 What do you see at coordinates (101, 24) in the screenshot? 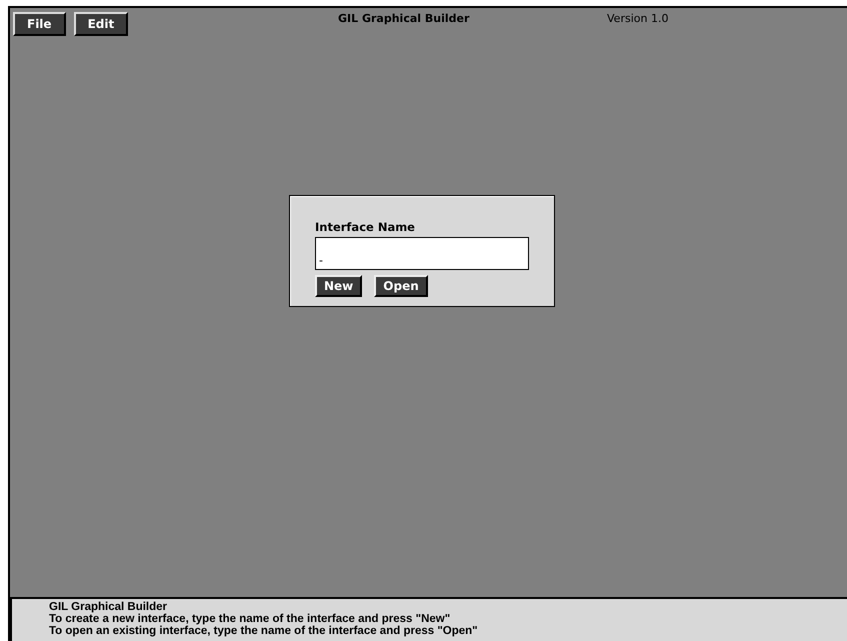
I see `menu-button: Edit` at bounding box center [101, 24].